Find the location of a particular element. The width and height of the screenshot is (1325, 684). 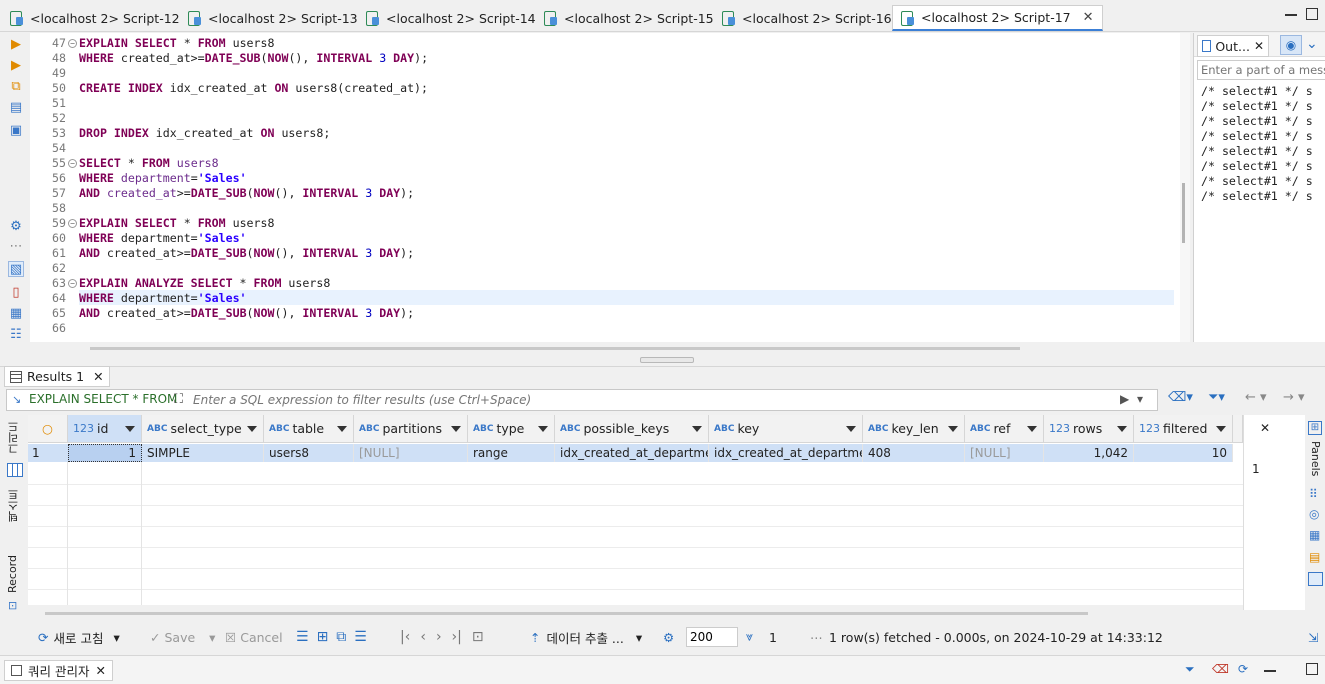

eraser-icon: ⌫ is located at coordinates (1220, 669).